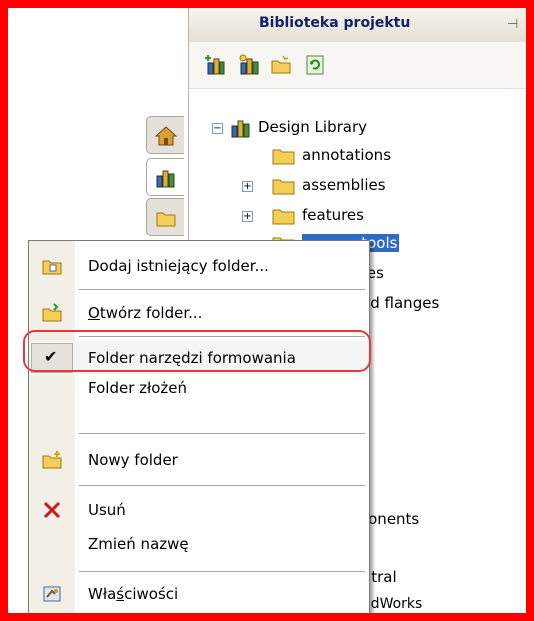 The image size is (534, 621). What do you see at coordinates (52, 460) in the screenshot?
I see `new-folder-icon` at bounding box center [52, 460].